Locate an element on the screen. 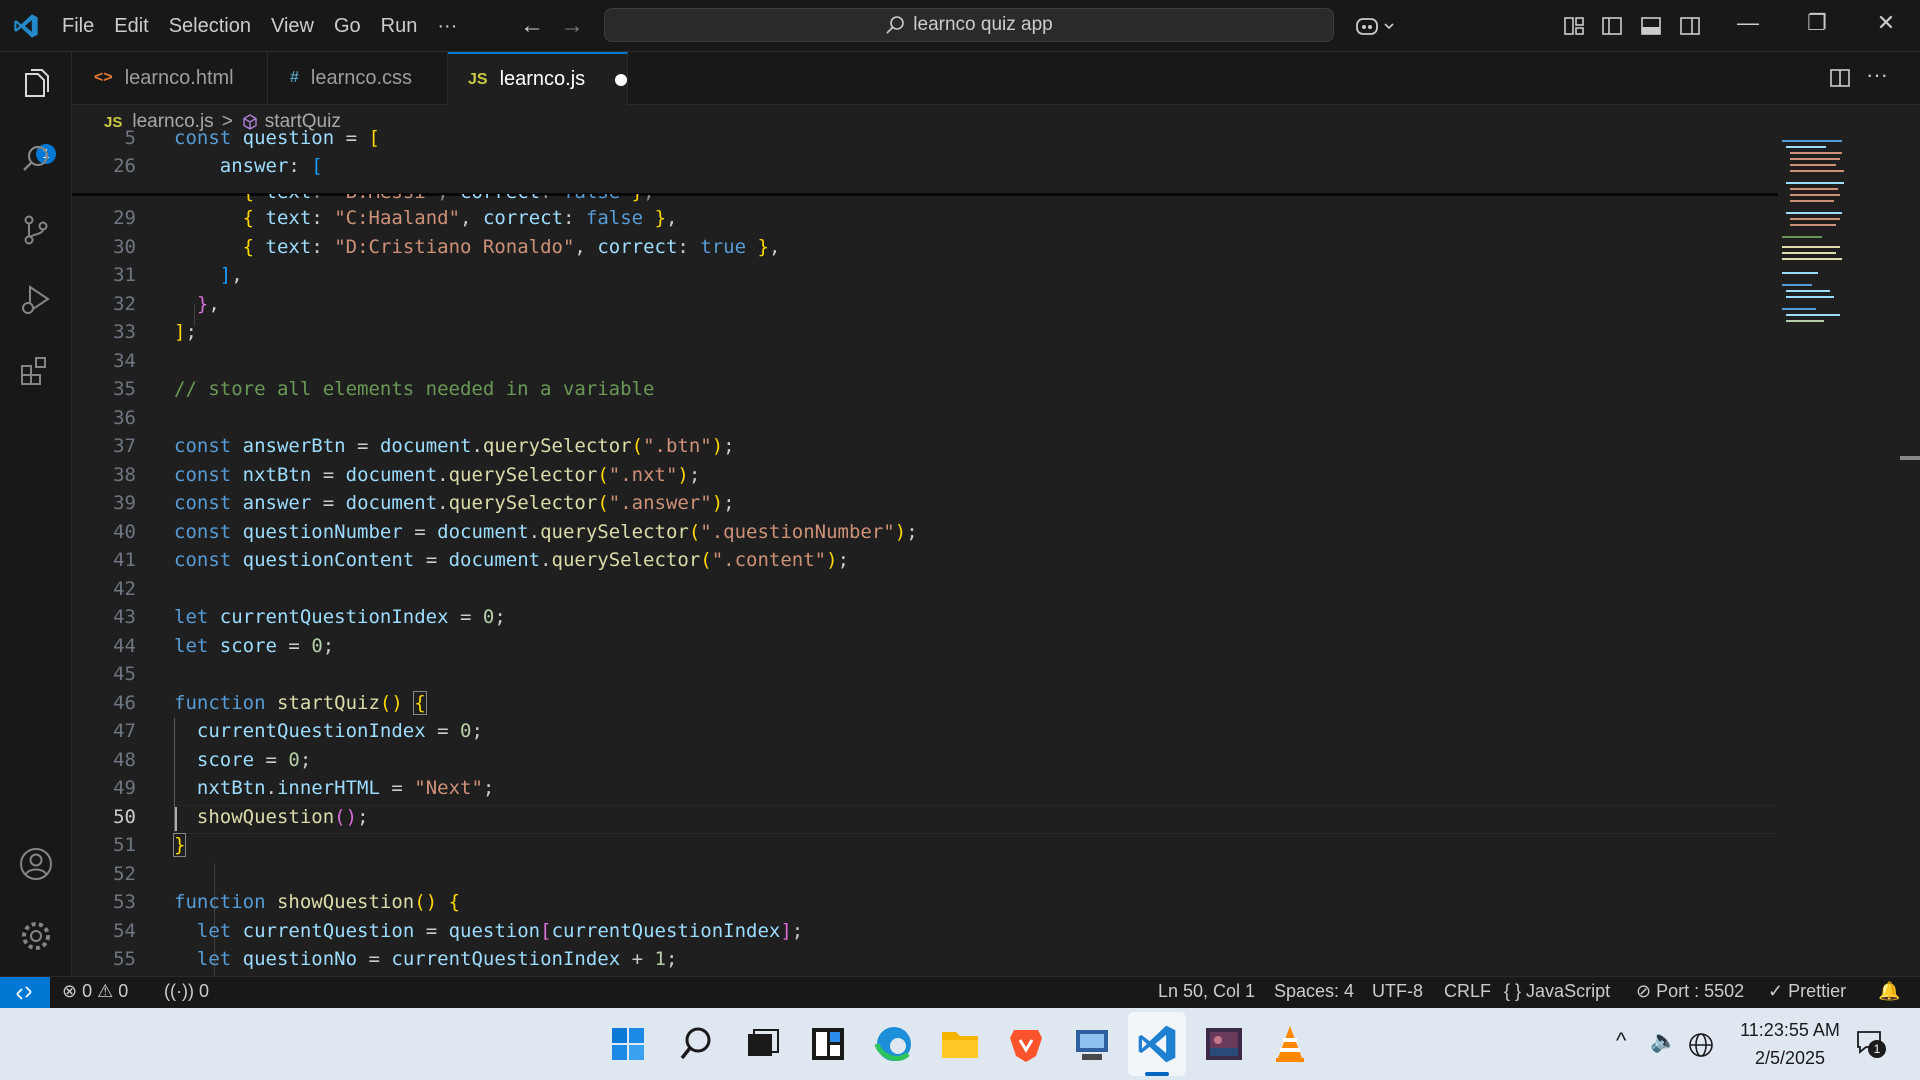  windows-taskbar: ^ 🔈 11:23:55 AM 2/5/2025 1 is located at coordinates (960, 1044).